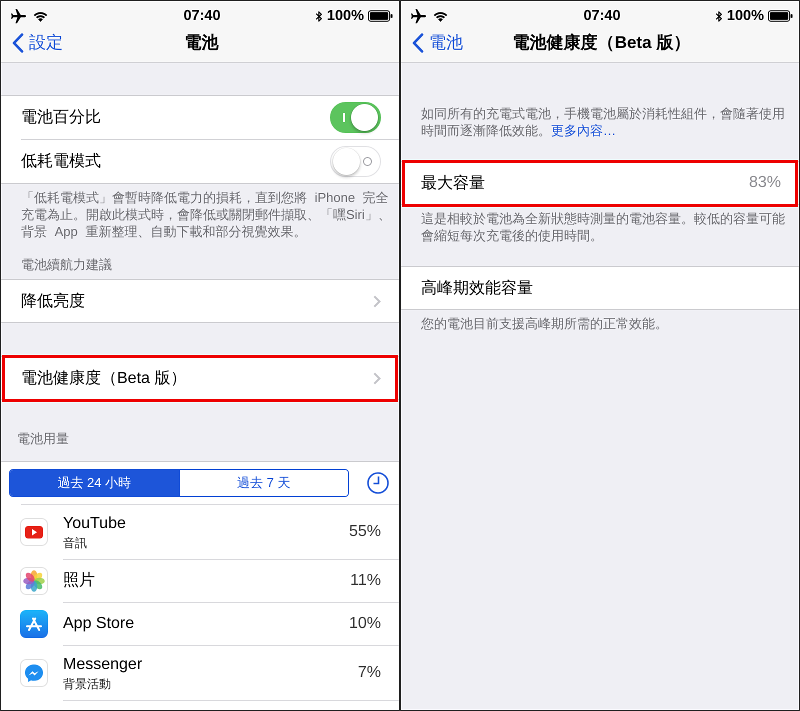 The width and height of the screenshot is (800, 711). Describe the element at coordinates (378, 483) in the screenshot. I see `clock-icon` at that location.